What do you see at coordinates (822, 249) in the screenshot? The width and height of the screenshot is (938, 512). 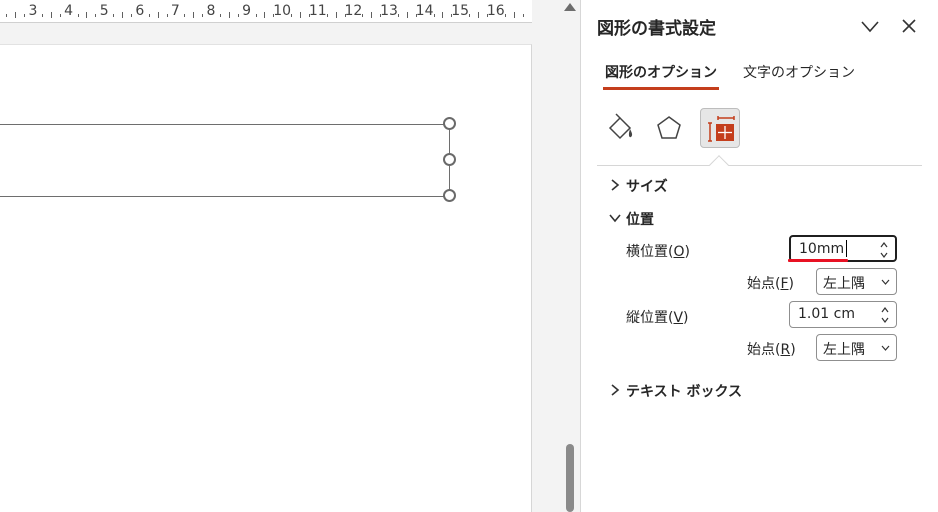 I see `horizontal-position-value: 10mm` at bounding box center [822, 249].